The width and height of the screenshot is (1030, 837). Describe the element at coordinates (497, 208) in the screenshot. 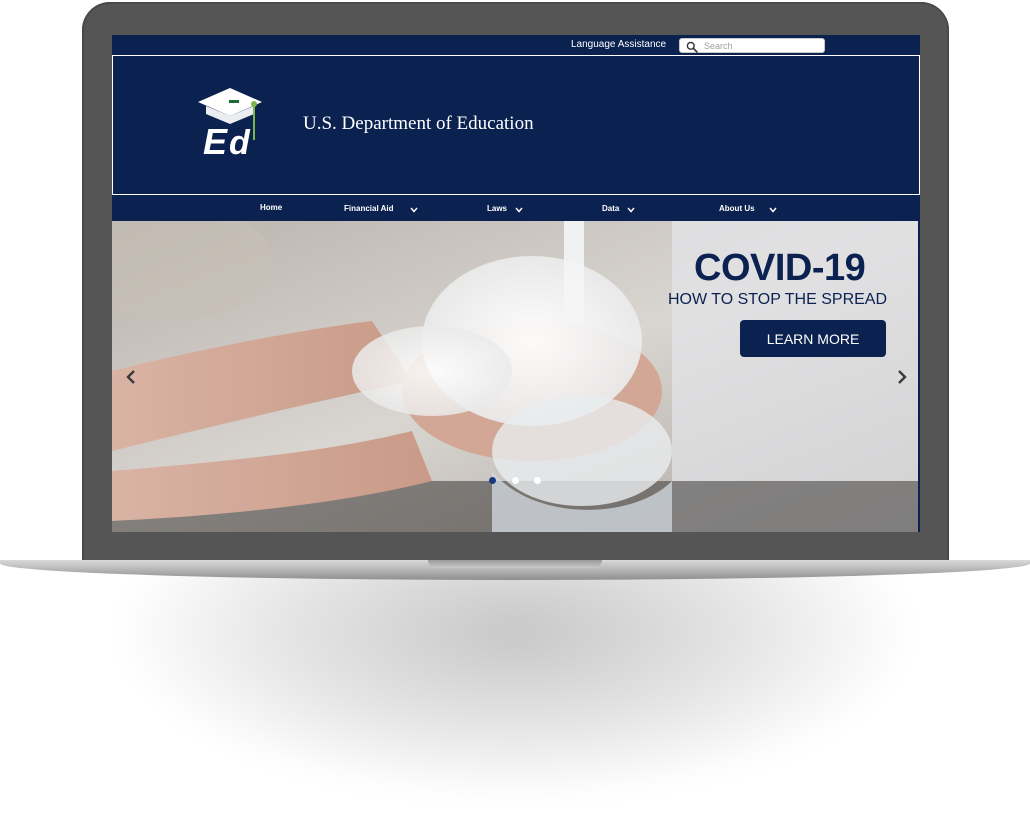

I see `nav-item-label: Laws` at that location.